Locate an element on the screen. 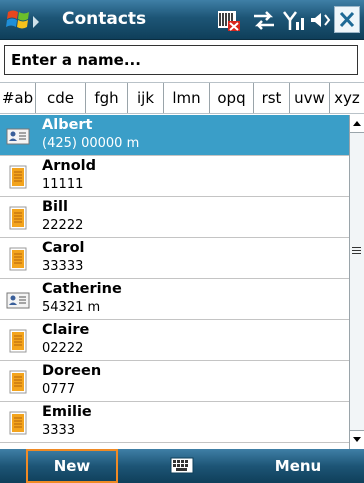 Image resolution: width=364 pixels, height=483 pixels. contact-phone: 02222 is located at coordinates (63, 348).